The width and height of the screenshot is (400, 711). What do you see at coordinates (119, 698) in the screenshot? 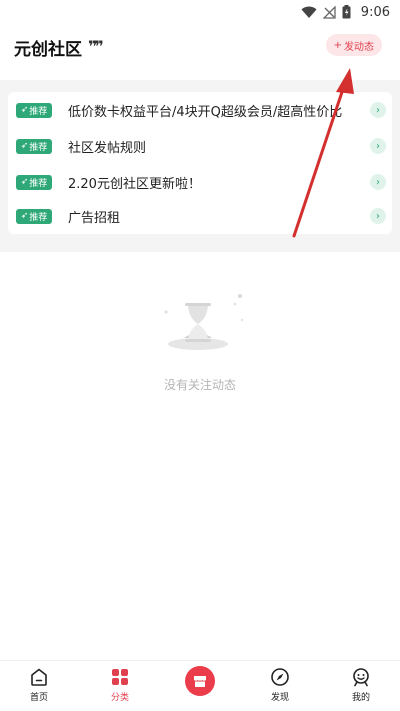
I see `nav-label: 分类` at bounding box center [119, 698].